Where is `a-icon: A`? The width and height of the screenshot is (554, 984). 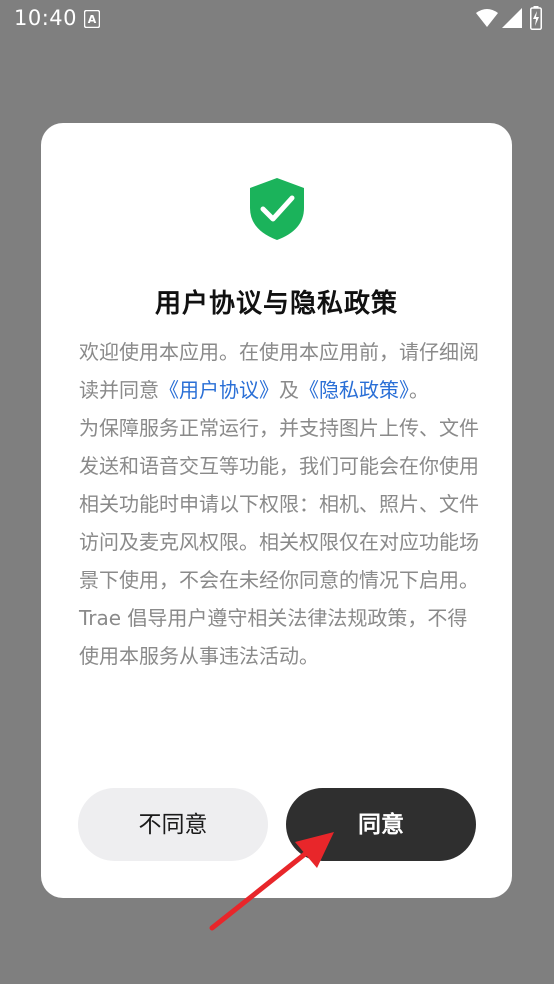 a-icon: A is located at coordinates (92, 19).